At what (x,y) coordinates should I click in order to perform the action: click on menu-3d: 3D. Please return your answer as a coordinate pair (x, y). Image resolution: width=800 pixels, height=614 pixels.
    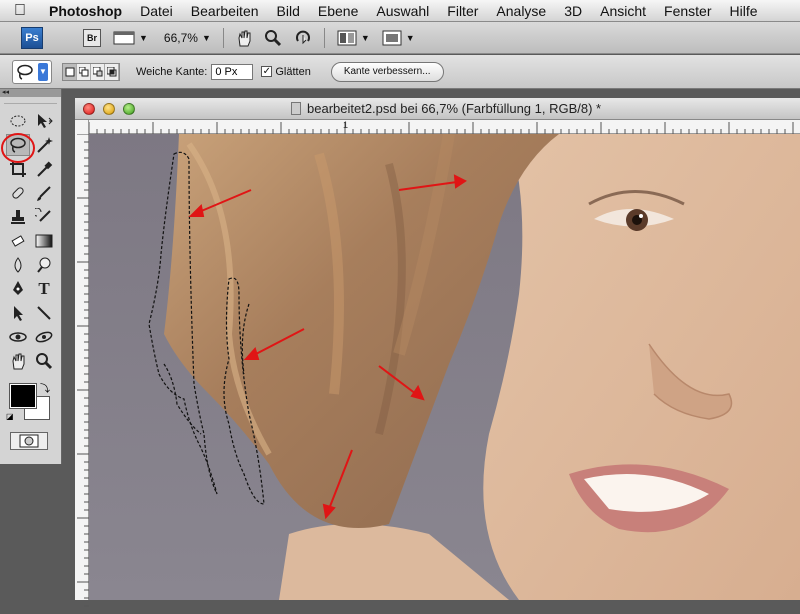
    Looking at the image, I should click on (573, 11).